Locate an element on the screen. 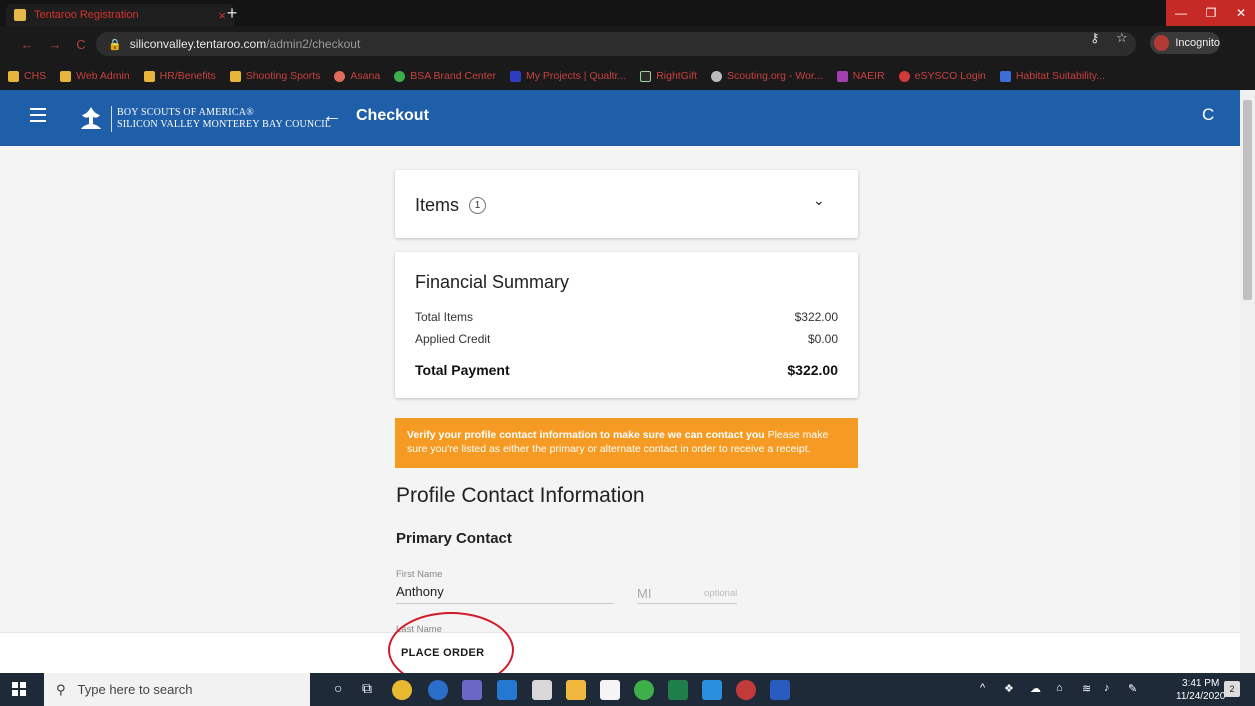 The image size is (1255, 706). bookmark-item: NAEIR is located at coordinates (860, 76).